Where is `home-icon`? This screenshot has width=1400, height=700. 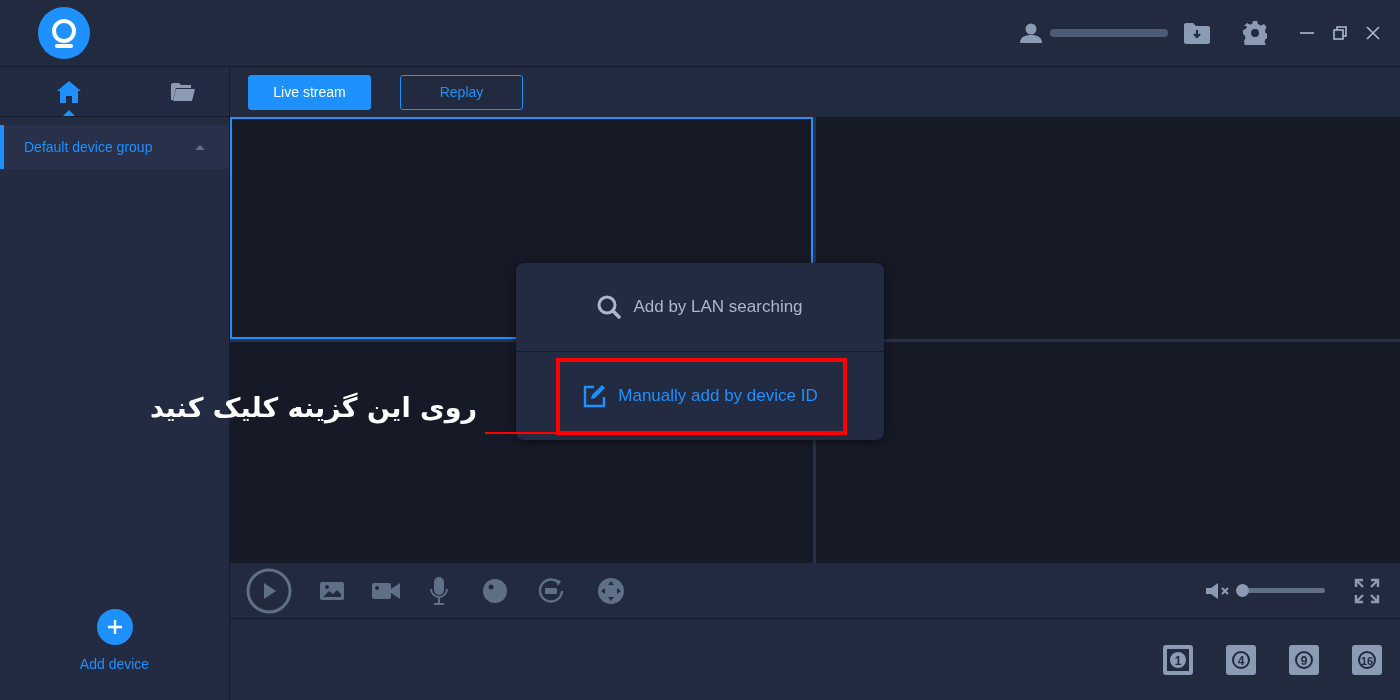 home-icon is located at coordinates (68, 91).